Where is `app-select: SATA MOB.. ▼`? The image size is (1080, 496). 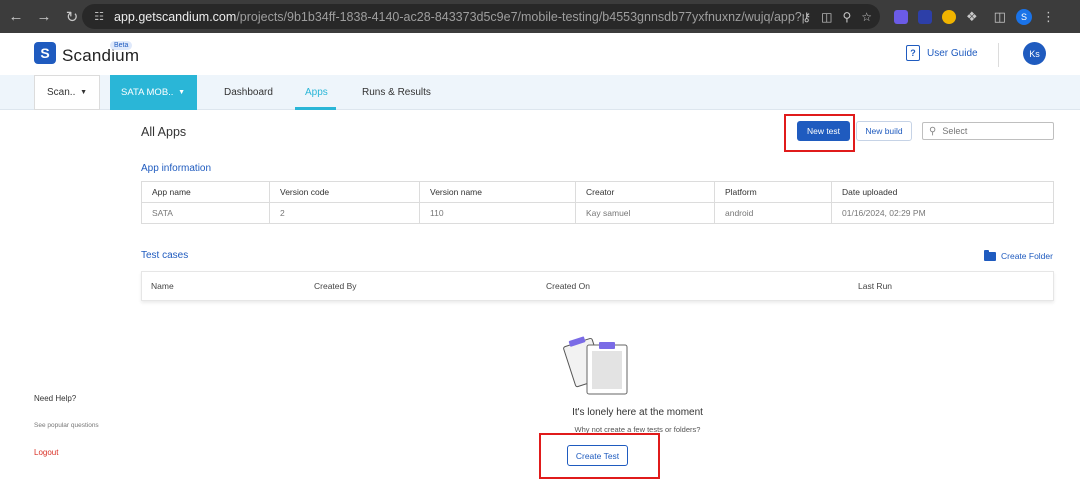 app-select: SATA MOB.. ▼ is located at coordinates (153, 92).